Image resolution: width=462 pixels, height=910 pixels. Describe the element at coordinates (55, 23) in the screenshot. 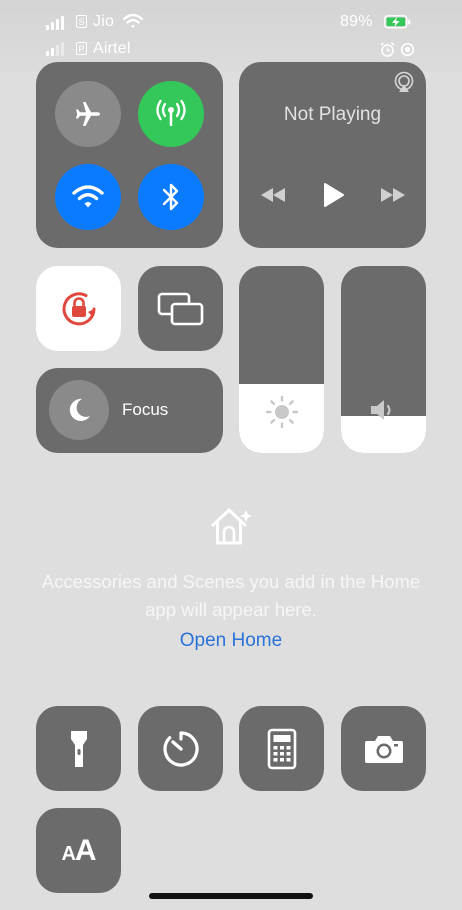

I see `signal-icon` at that location.